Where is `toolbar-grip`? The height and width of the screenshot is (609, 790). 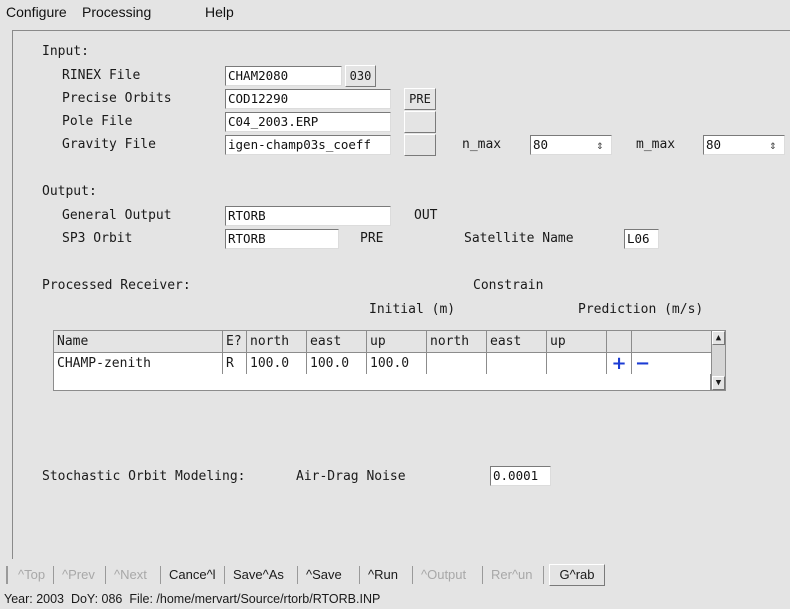 toolbar-grip is located at coordinates (7, 575).